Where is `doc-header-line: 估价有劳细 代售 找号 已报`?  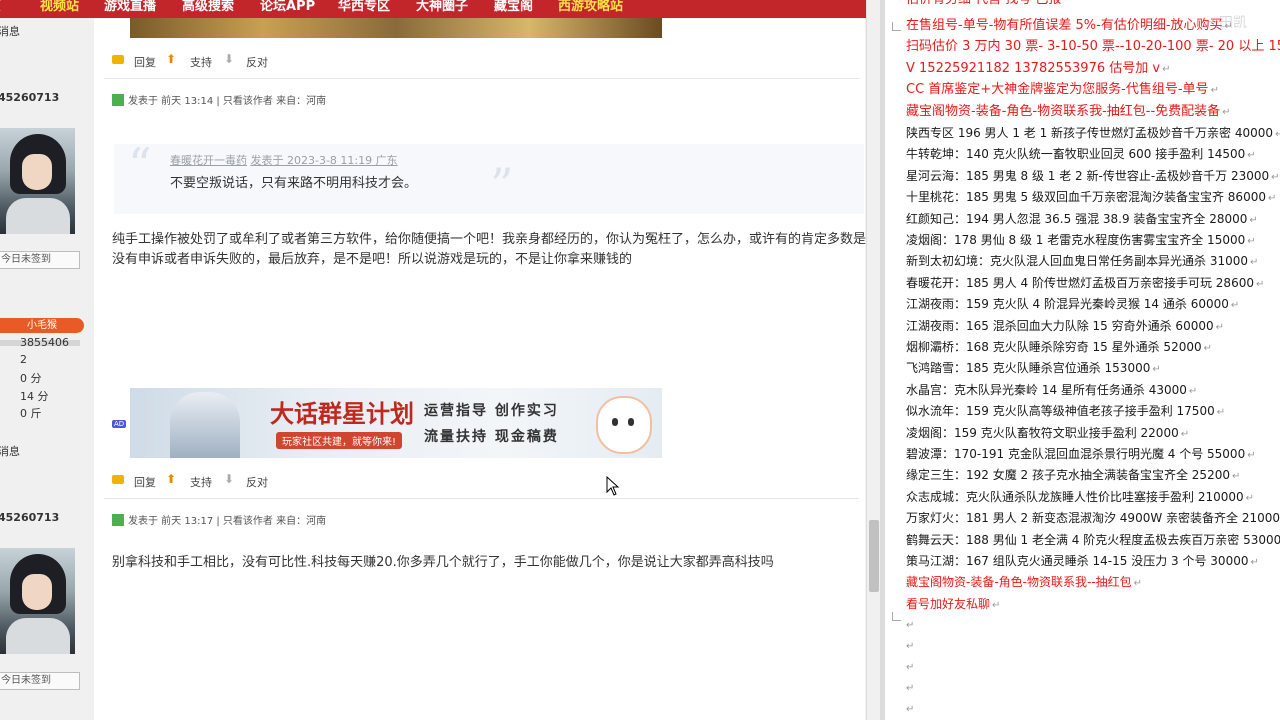 doc-header-line: 估价有劳细 代售 找号 已报 is located at coordinates (983, 5).